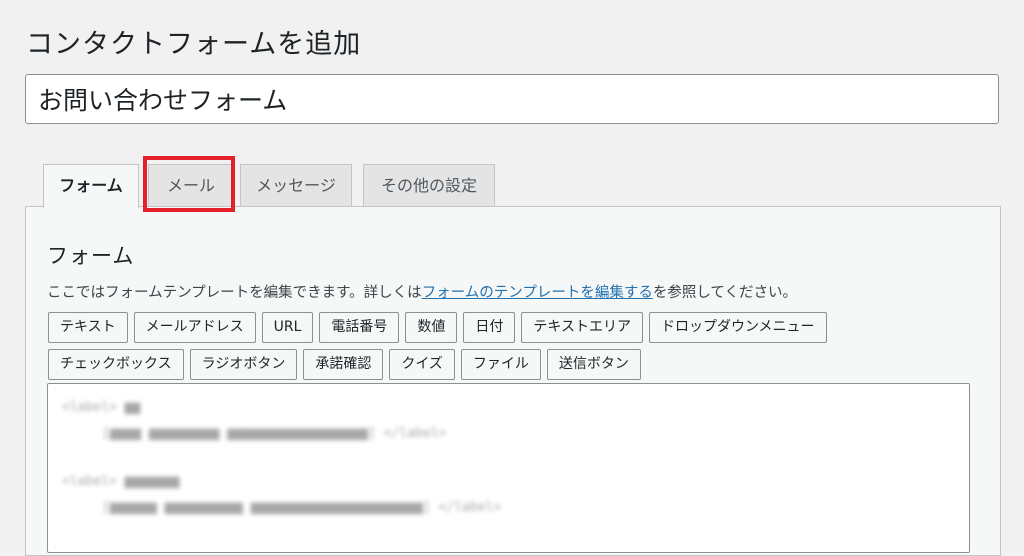 The width and height of the screenshot is (1024, 556). Describe the element at coordinates (724, 293) in the screenshot. I see `description-suffix: を参照してください。` at that location.